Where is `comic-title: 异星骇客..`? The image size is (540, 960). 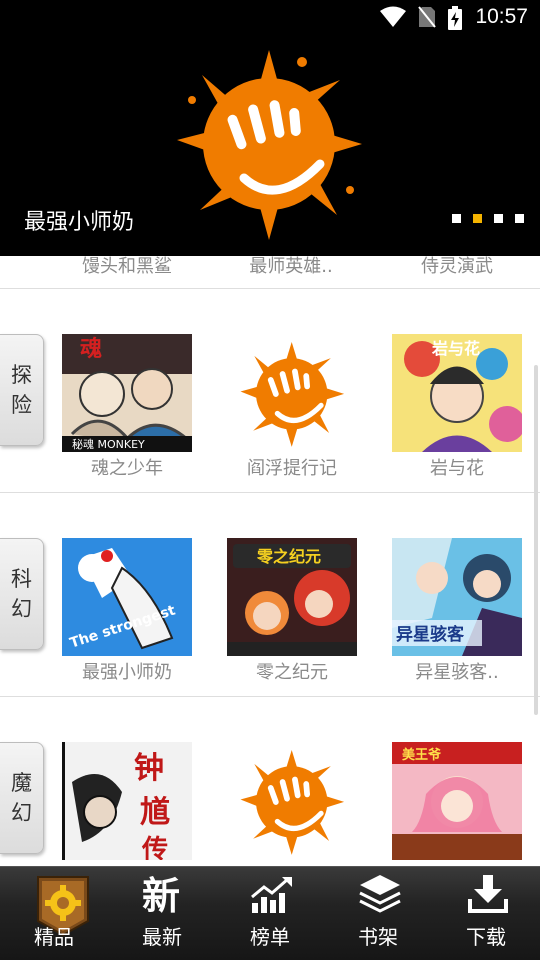 comic-title: 异星骇客.. is located at coordinates (457, 672).